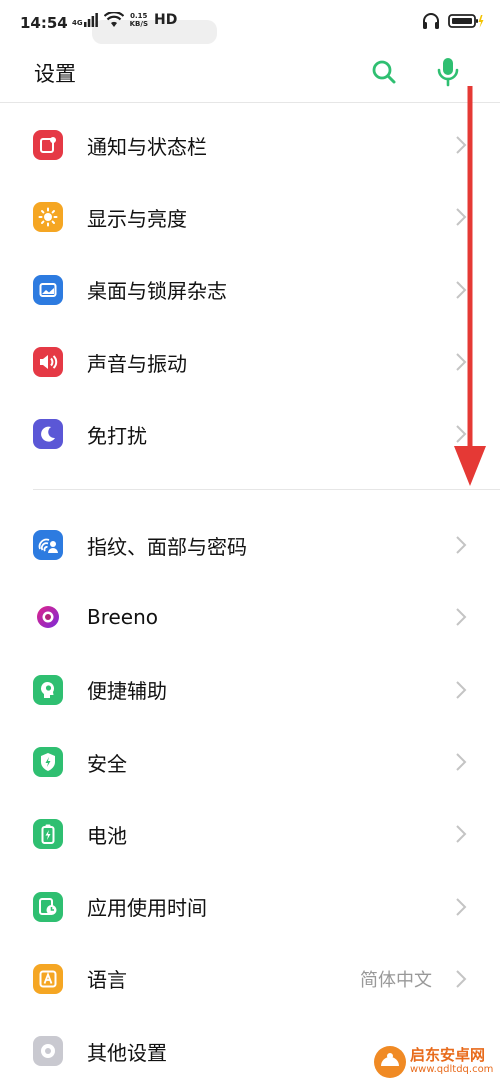 This screenshot has height=1087, width=500. What do you see at coordinates (470, 286) in the screenshot?
I see `scroll-down-arrow-icon` at bounding box center [470, 286].